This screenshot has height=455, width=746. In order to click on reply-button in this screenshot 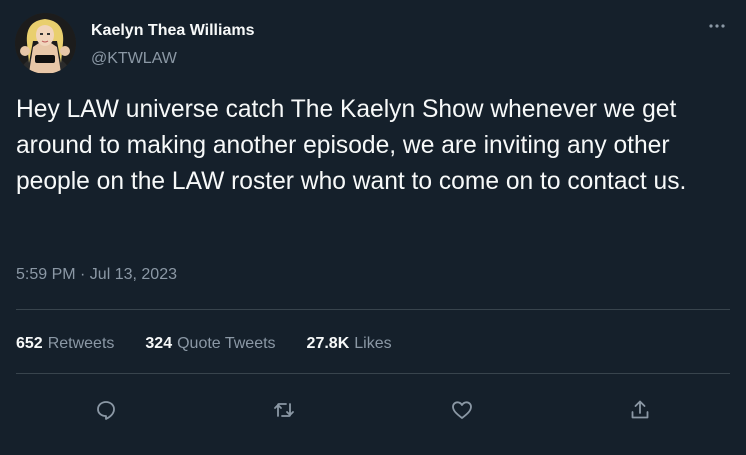, I will do `click(106, 410)`.